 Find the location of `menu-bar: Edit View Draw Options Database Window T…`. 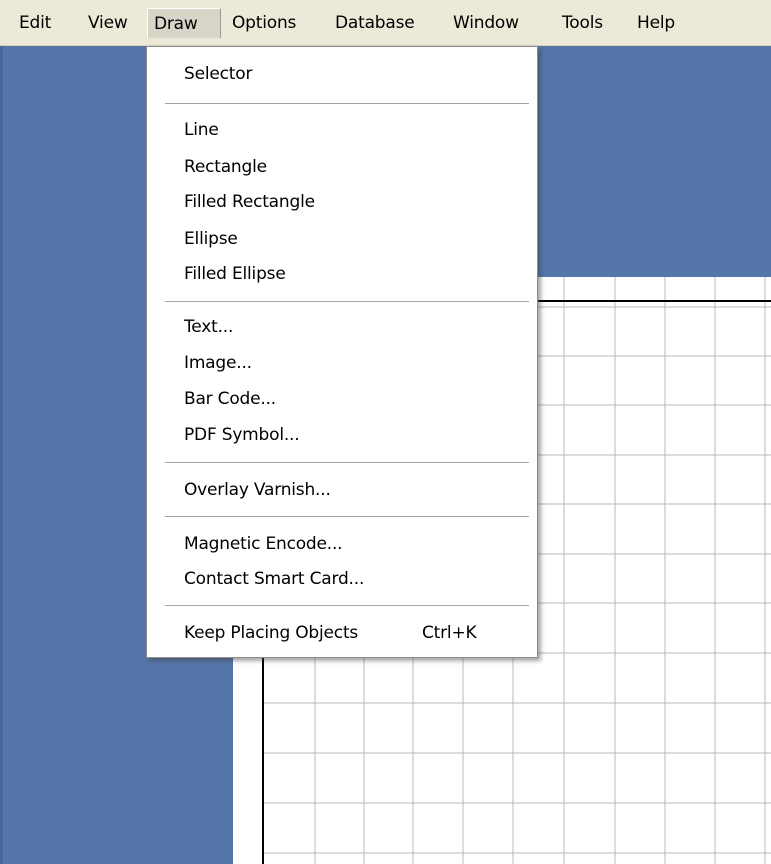

menu-bar: Edit View Draw Options Database Window T… is located at coordinates (385, 23).